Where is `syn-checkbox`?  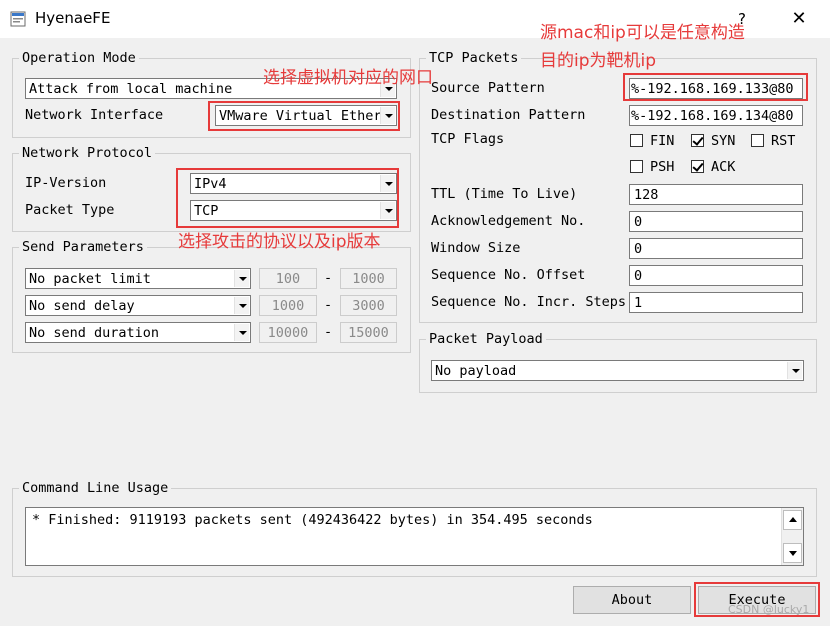
syn-checkbox is located at coordinates (697, 140).